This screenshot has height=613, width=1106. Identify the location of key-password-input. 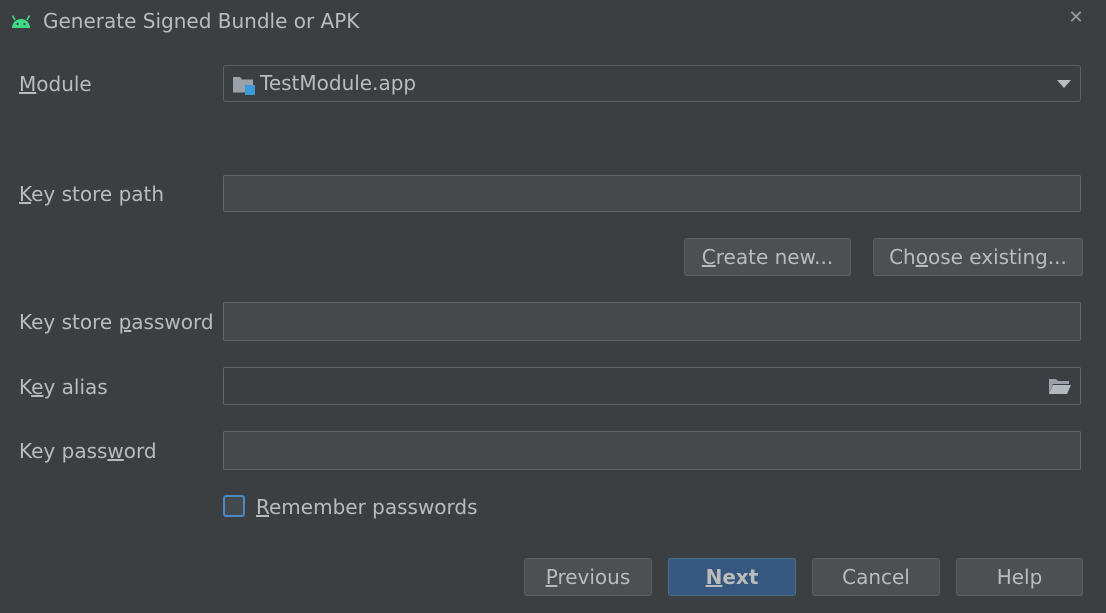
(652, 450).